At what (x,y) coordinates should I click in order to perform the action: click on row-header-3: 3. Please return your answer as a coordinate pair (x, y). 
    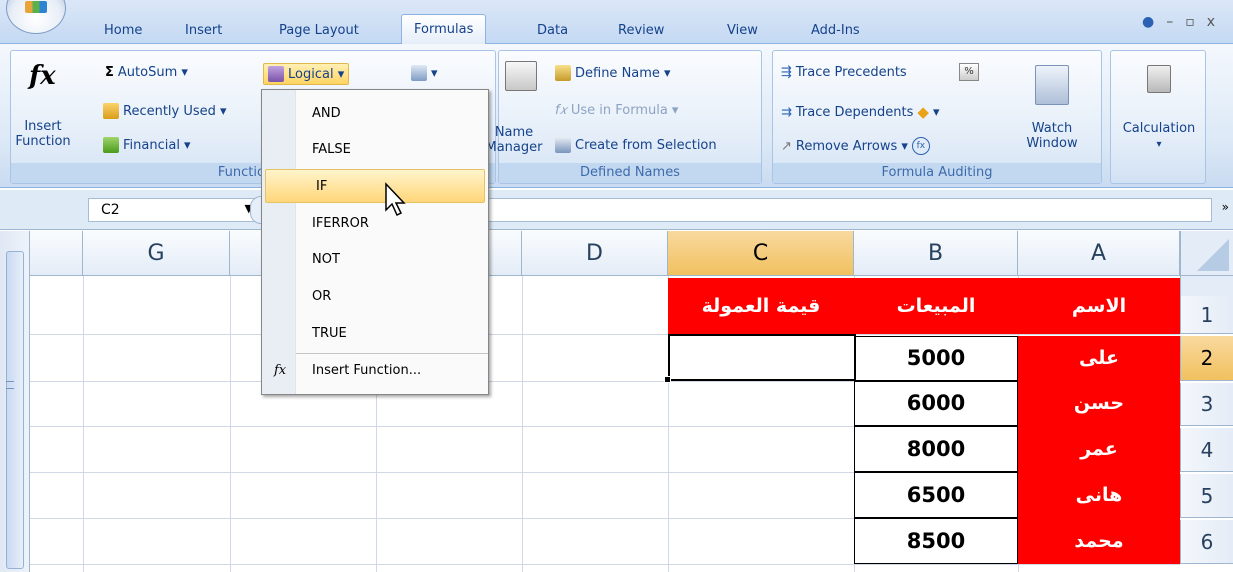
    Looking at the image, I should click on (1206, 404).